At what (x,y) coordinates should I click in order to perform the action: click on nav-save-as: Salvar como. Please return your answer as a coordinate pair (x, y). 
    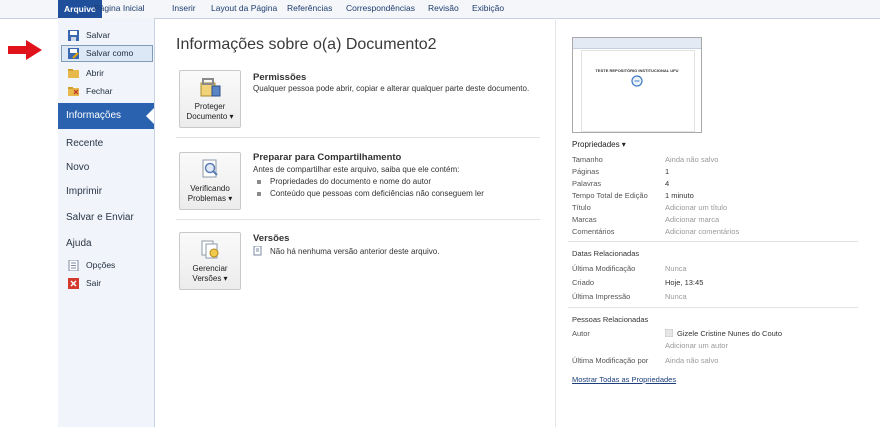
    Looking at the image, I should click on (106, 54).